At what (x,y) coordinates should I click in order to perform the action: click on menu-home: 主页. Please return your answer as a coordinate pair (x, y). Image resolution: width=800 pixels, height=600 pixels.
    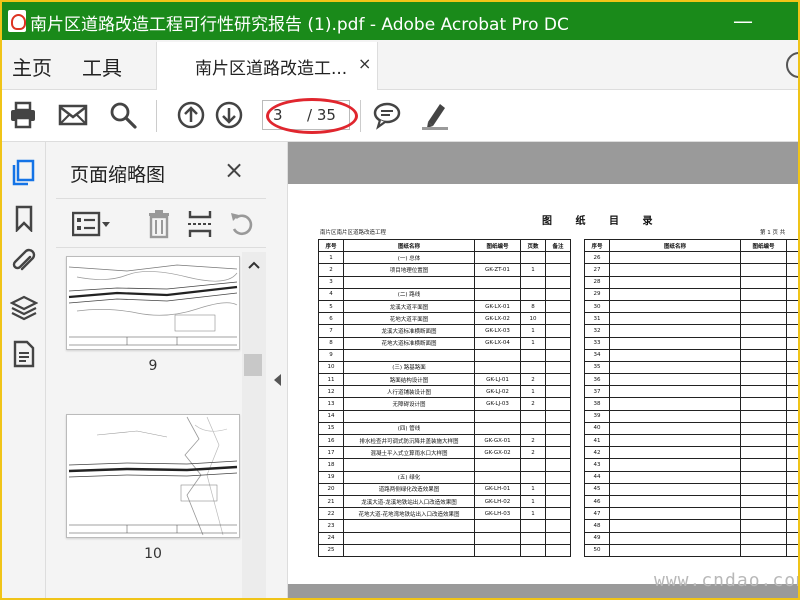
    Looking at the image, I should click on (32, 66).